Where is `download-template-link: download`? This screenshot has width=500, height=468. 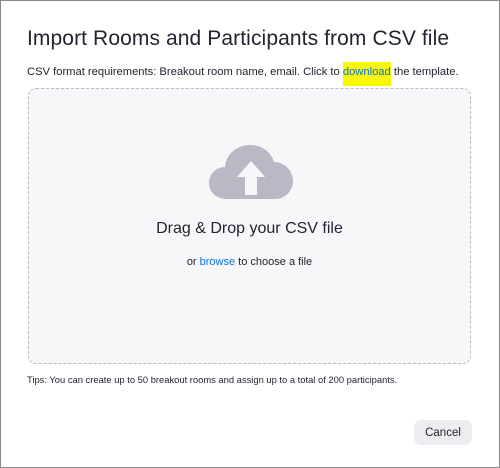
download-template-link: download is located at coordinates (366, 74).